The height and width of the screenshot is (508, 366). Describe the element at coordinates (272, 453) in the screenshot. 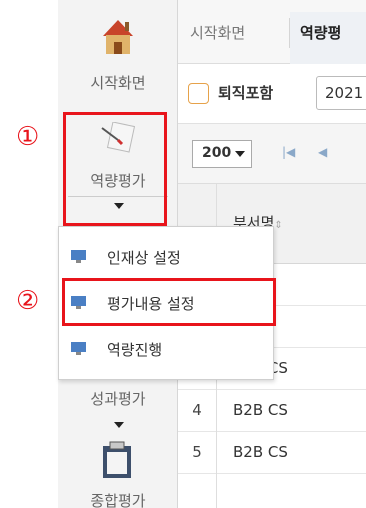

I see `table-row: 5 B2B CS` at that location.